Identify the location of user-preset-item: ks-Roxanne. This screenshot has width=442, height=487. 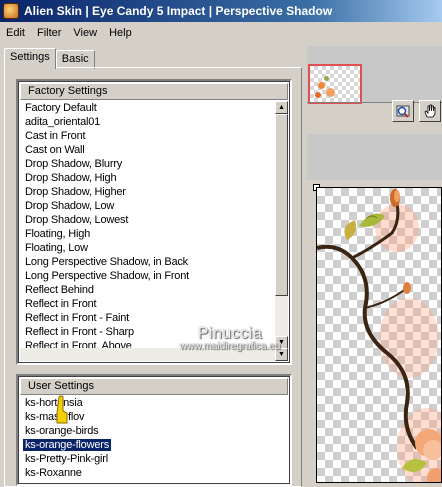
(154, 473).